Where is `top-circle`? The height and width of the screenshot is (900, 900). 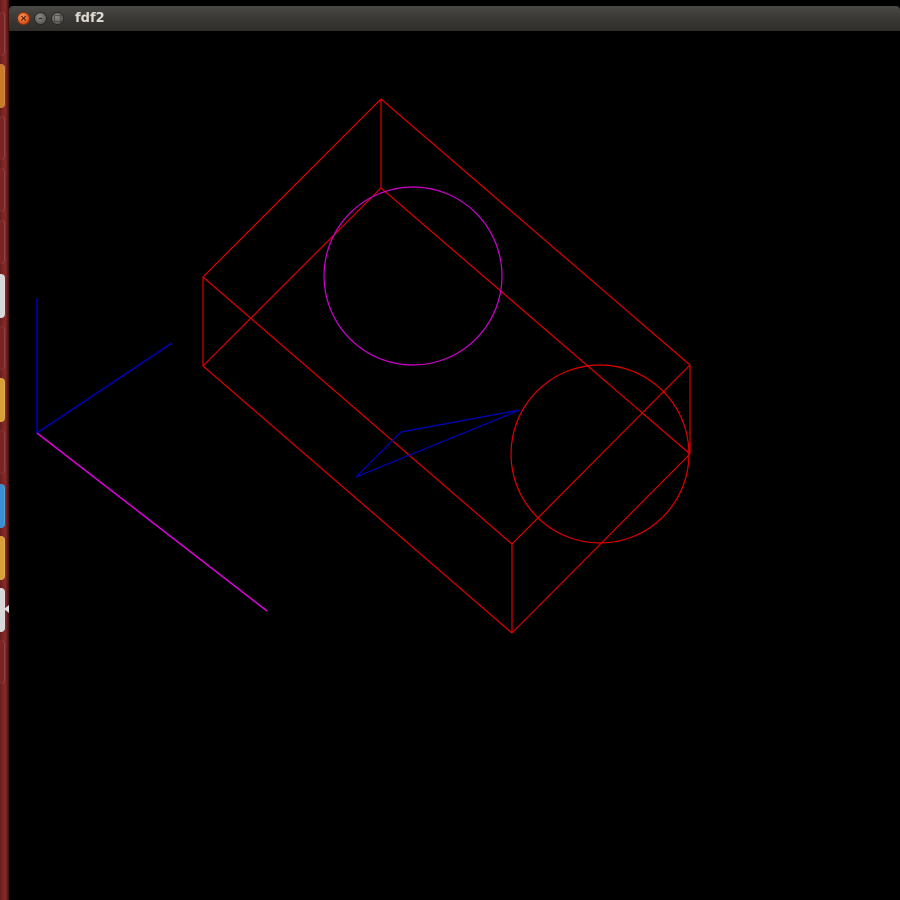
top-circle is located at coordinates (413, 276).